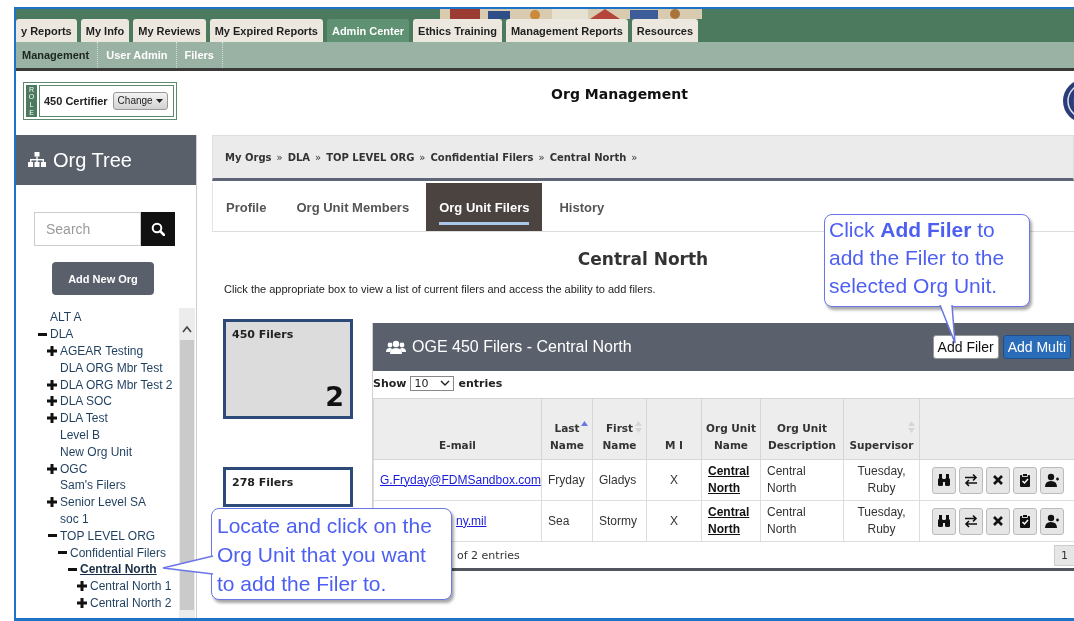 The image size is (1074, 621). I want to click on instructions-text: Click the appropriate box to view a list of current filers and access the ability to add filers., so click(440, 289).